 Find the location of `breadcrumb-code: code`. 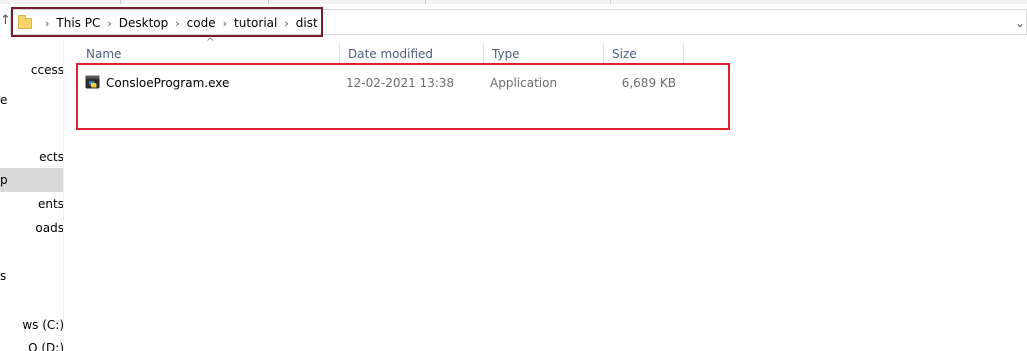

breadcrumb-code: code is located at coordinates (201, 23).